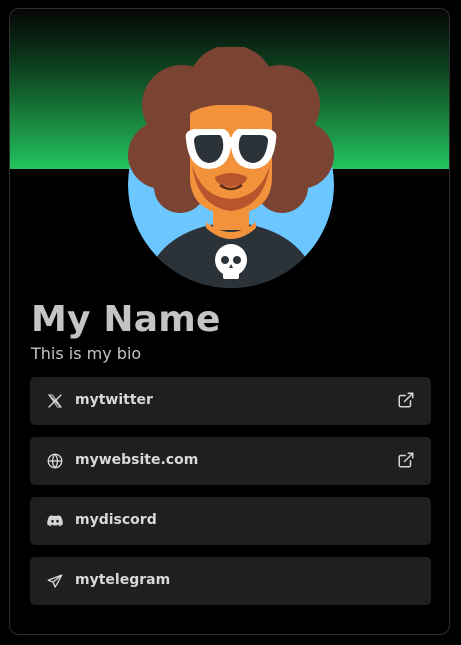 The height and width of the screenshot is (645, 461). What do you see at coordinates (55, 401) in the screenshot?
I see `x-icon` at bounding box center [55, 401].